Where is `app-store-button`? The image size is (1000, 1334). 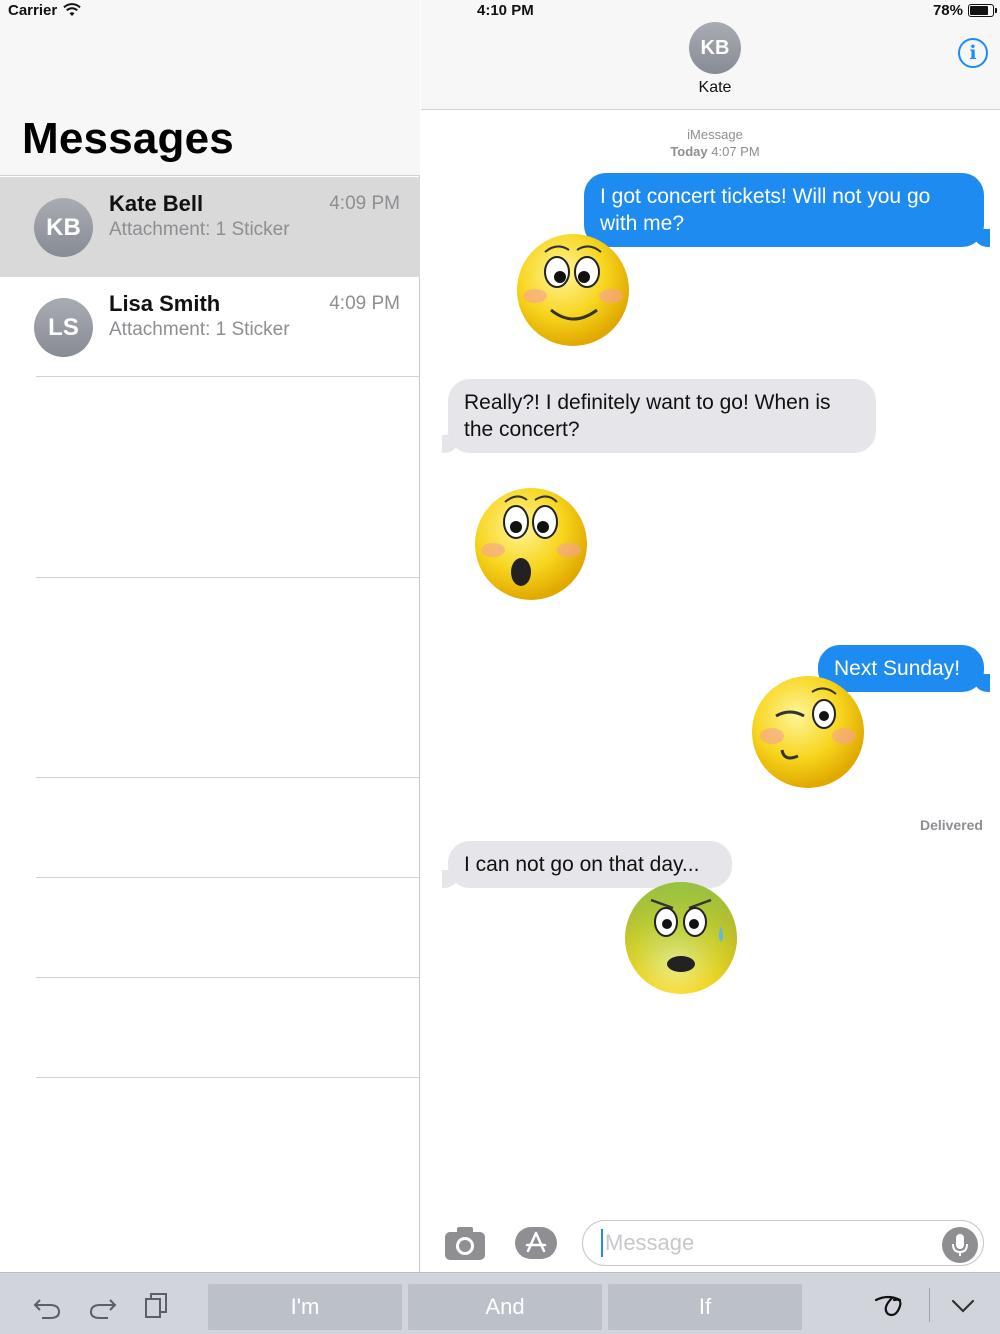 app-store-button is located at coordinates (536, 1243).